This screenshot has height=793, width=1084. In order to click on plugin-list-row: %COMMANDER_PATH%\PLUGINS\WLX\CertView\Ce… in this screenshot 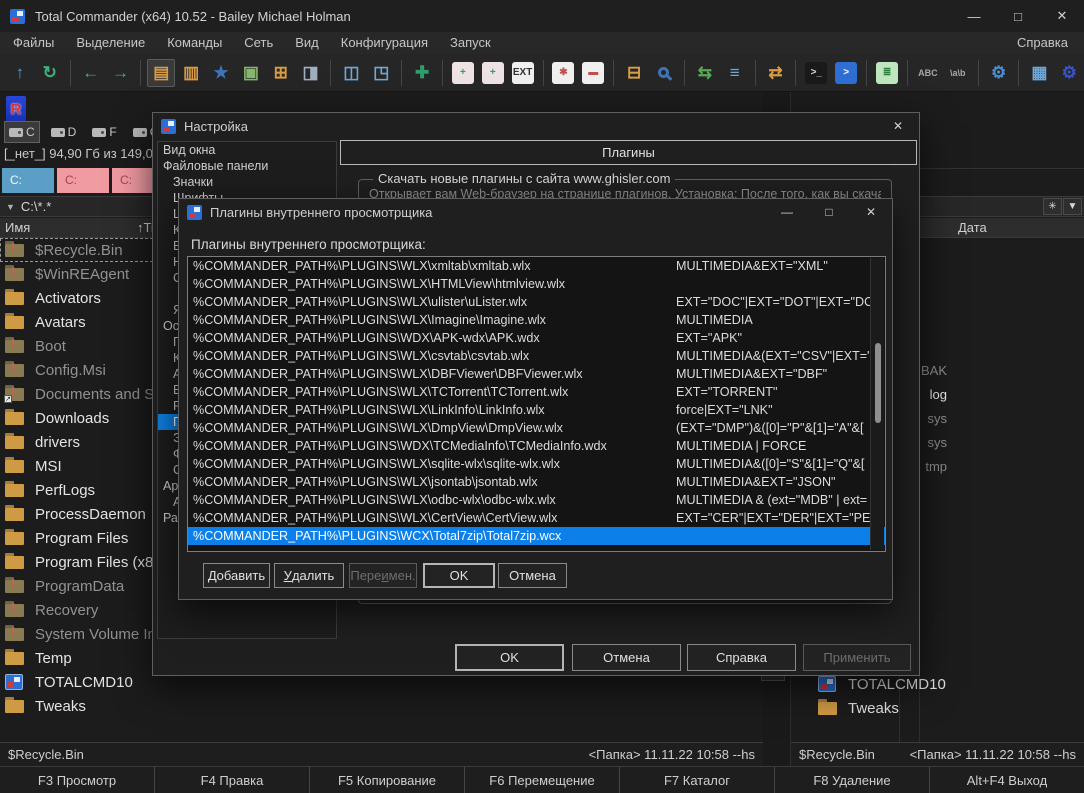, I will do `click(536, 518)`.